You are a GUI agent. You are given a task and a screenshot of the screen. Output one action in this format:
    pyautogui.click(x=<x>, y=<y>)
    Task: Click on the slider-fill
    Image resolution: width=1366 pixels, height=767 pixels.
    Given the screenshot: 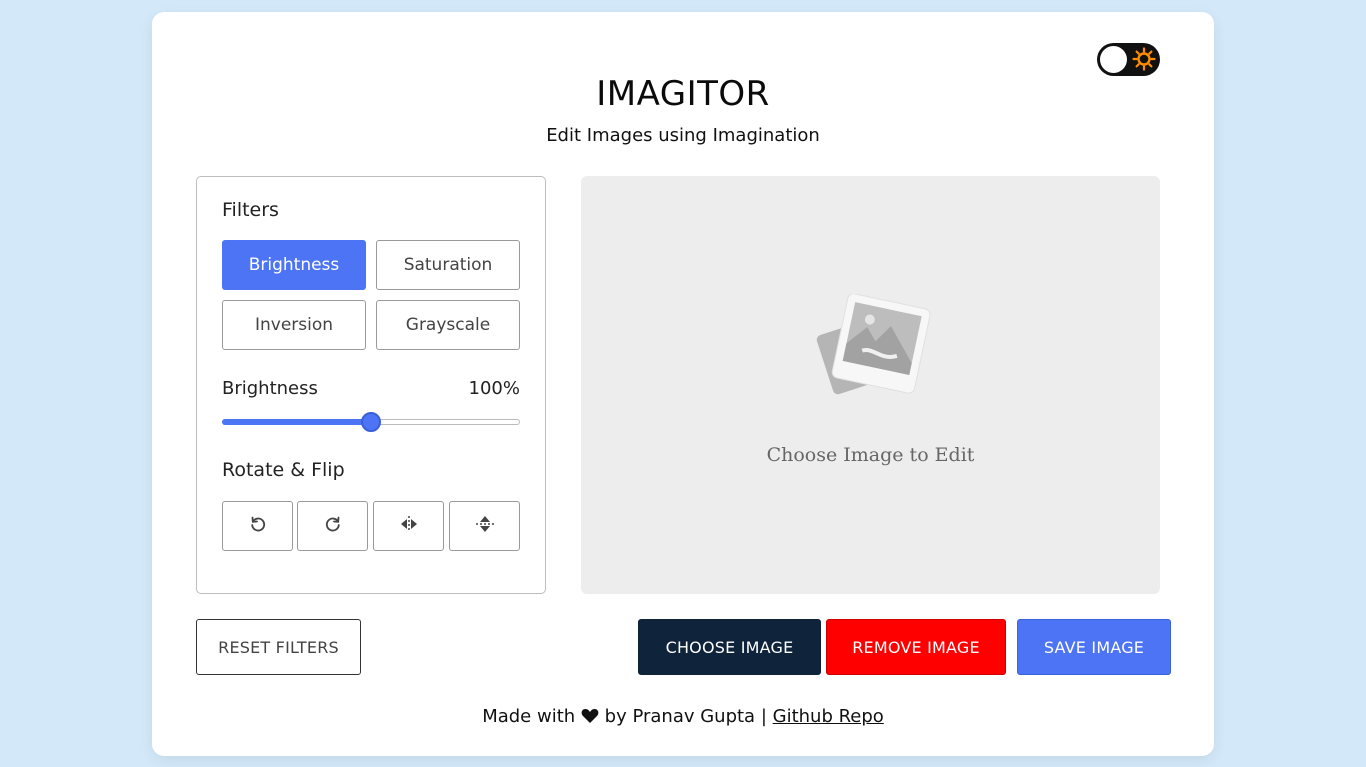 What is the action you would take?
    pyautogui.click(x=296, y=422)
    